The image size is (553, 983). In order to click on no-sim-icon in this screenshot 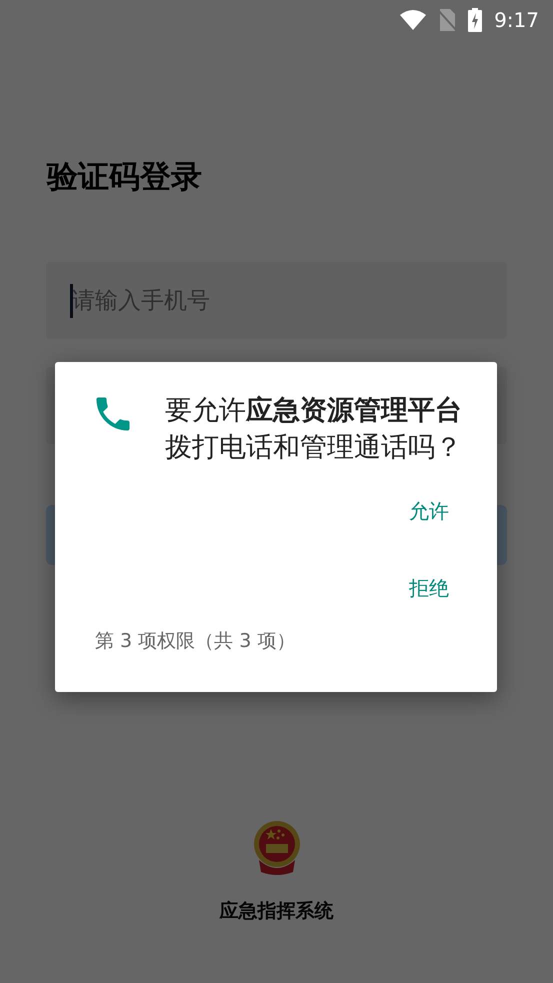, I will do `click(447, 20)`.